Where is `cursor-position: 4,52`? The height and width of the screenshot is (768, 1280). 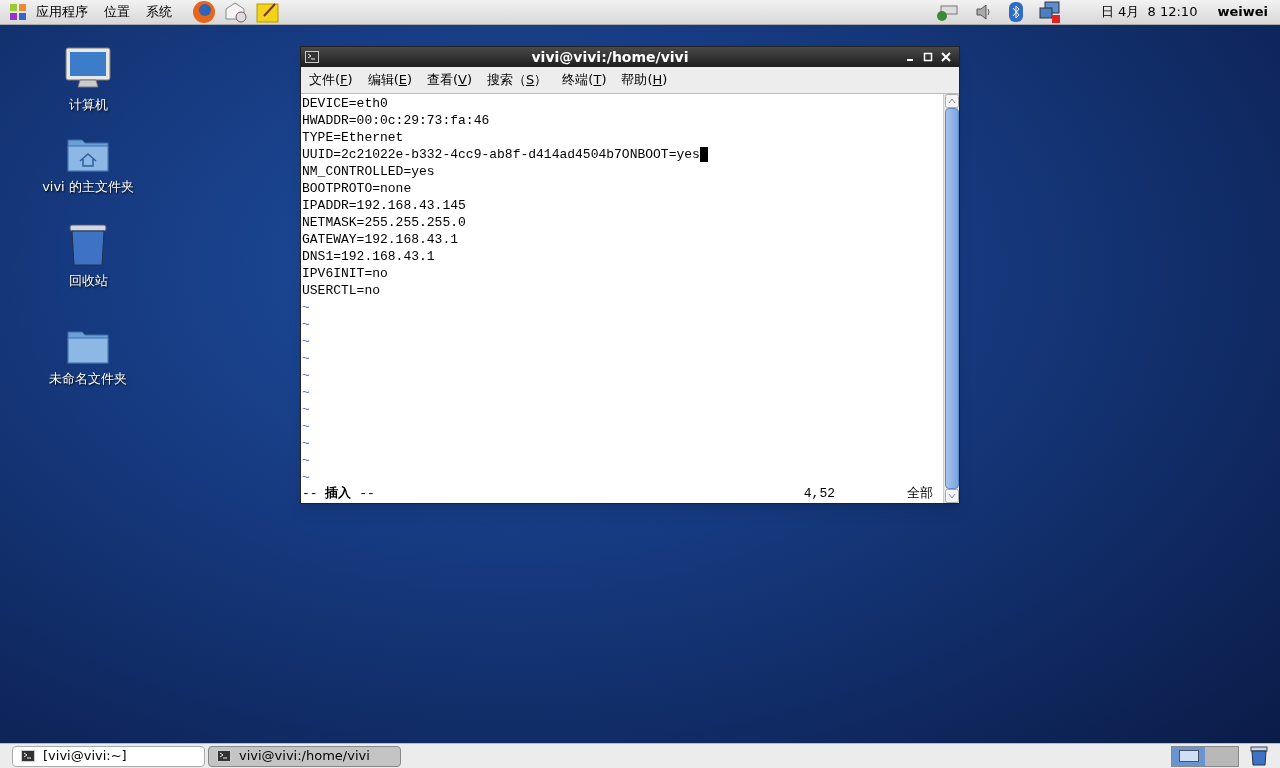 cursor-position: 4,52 is located at coordinates (819, 493).